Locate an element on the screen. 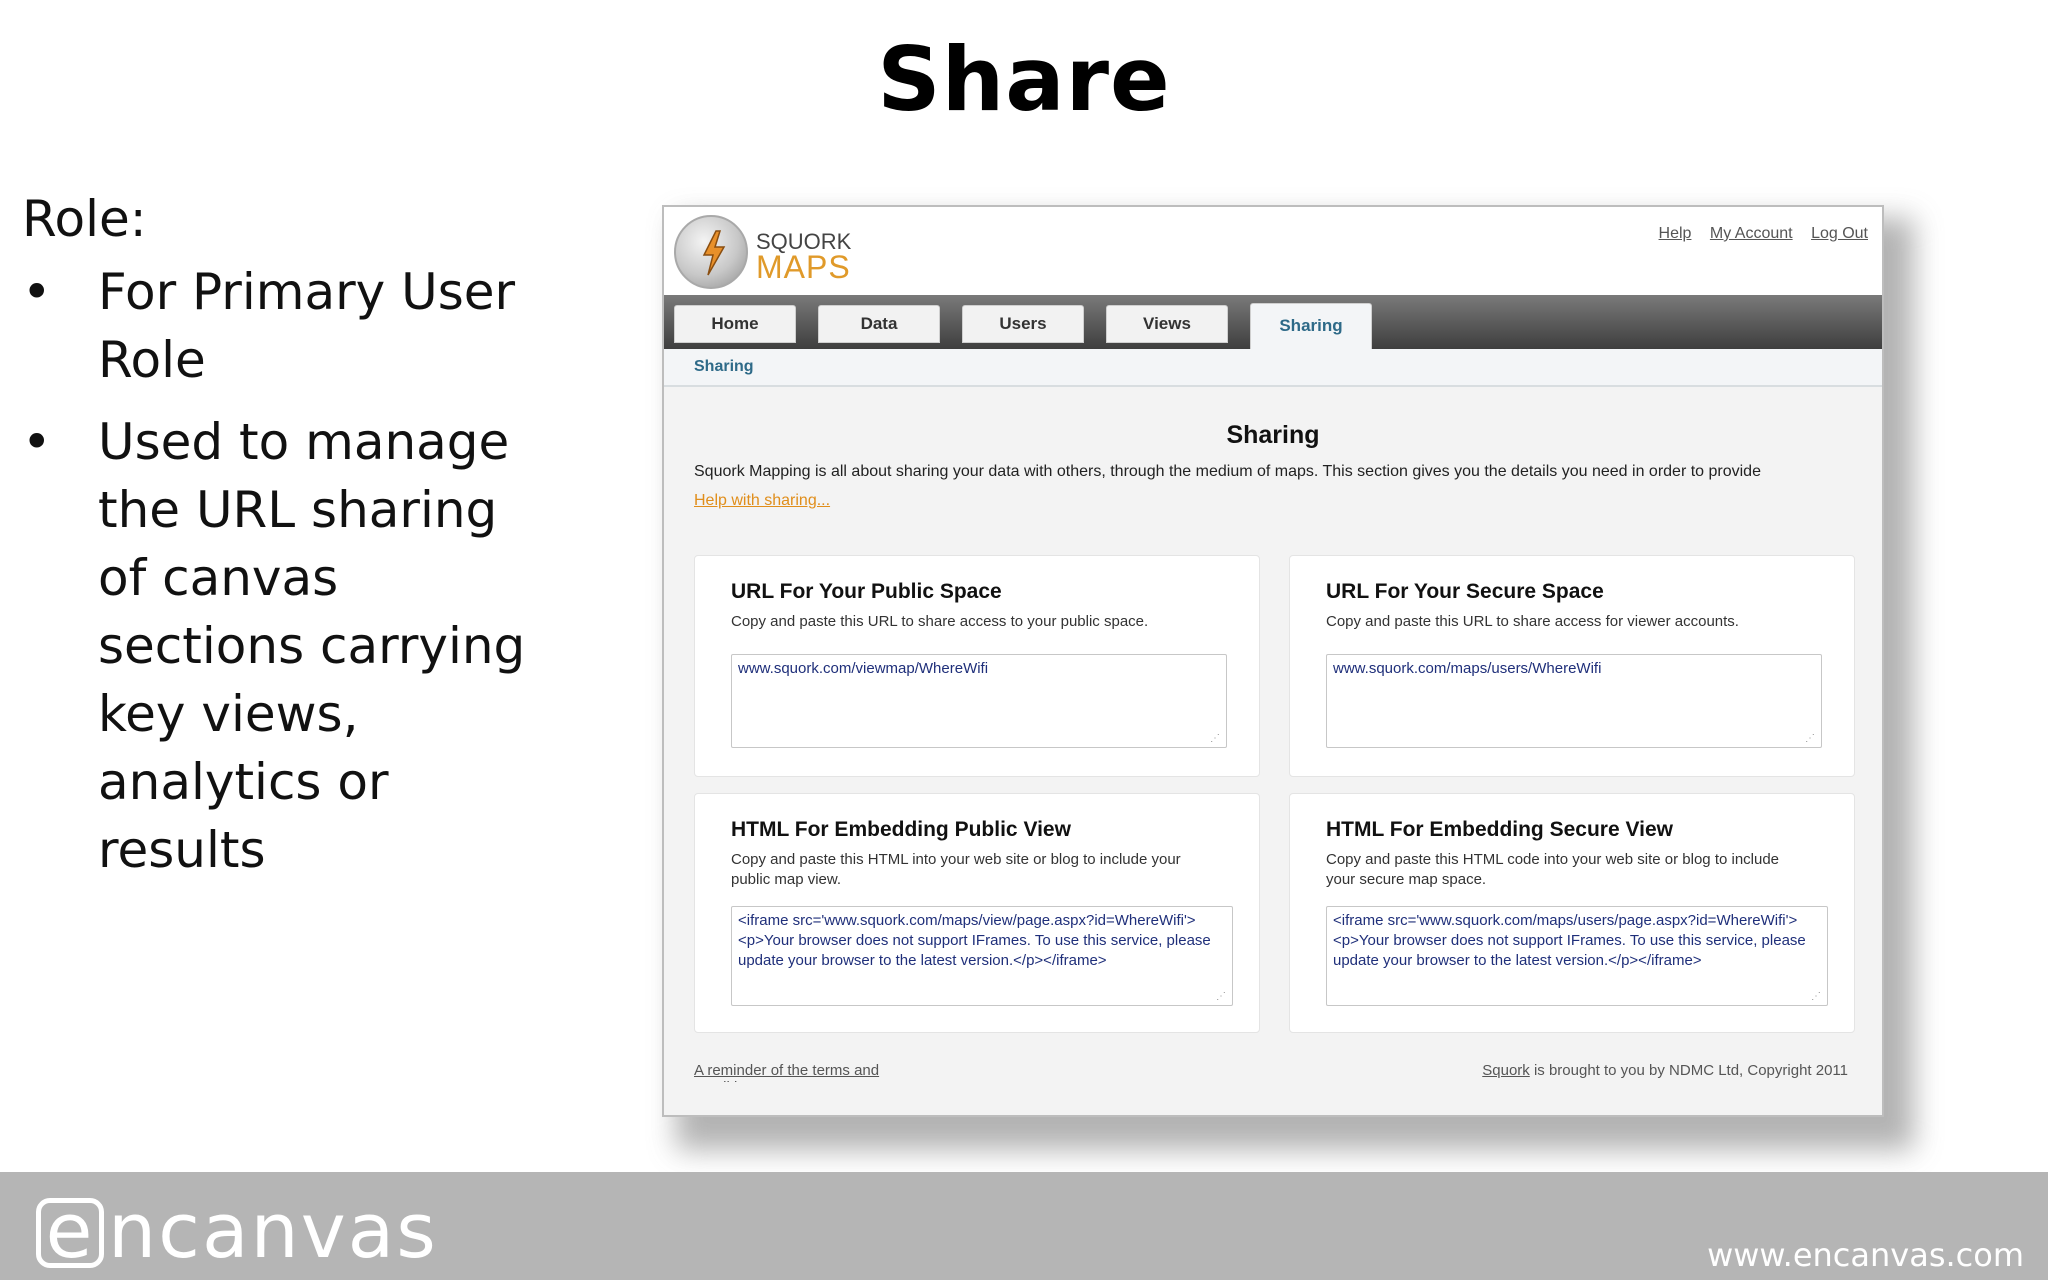  top-links: Help My Account Log Out is located at coordinates (1756, 234).